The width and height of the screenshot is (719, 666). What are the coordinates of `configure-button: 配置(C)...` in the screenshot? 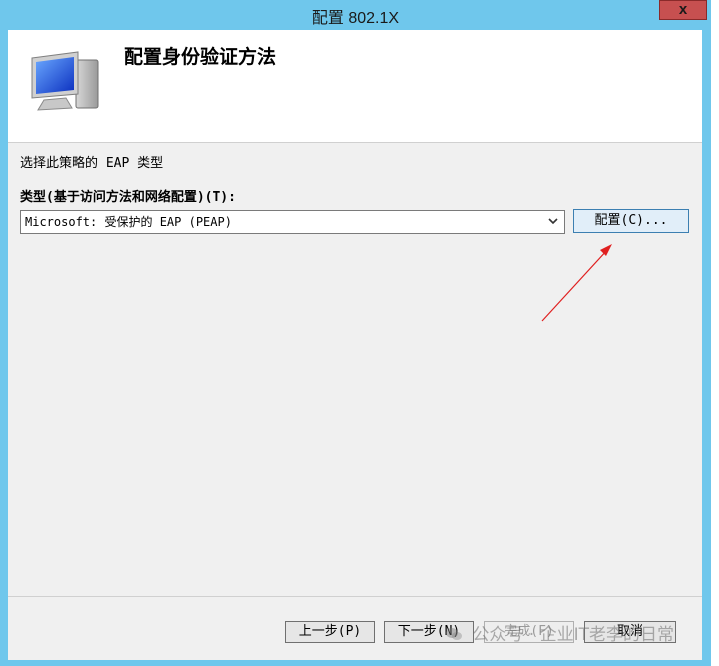 It's located at (631, 221).